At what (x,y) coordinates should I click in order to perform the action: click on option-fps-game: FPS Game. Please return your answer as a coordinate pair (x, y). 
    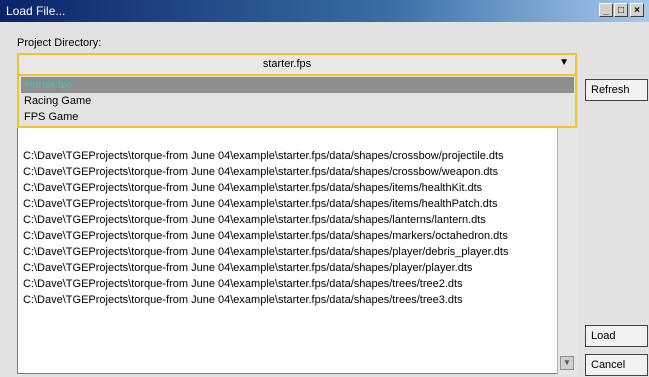
    Looking at the image, I should click on (297, 117).